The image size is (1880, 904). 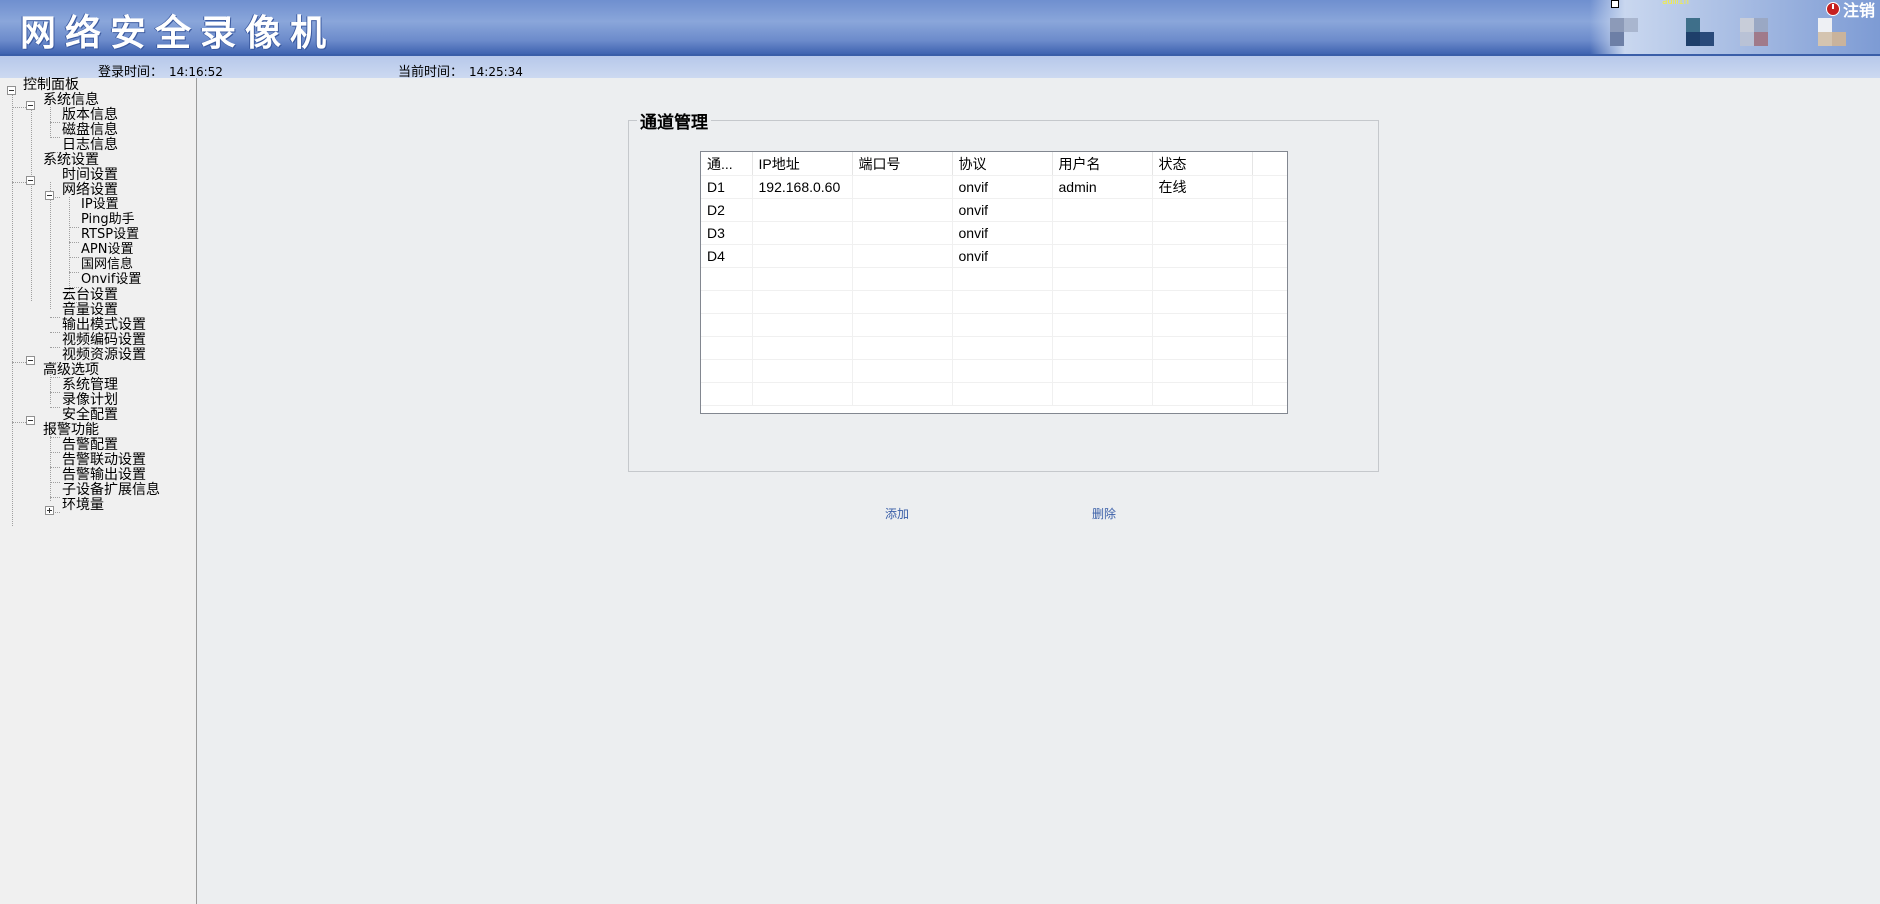 What do you see at coordinates (727, 187) in the screenshot?
I see `cell-channel: D1` at bounding box center [727, 187].